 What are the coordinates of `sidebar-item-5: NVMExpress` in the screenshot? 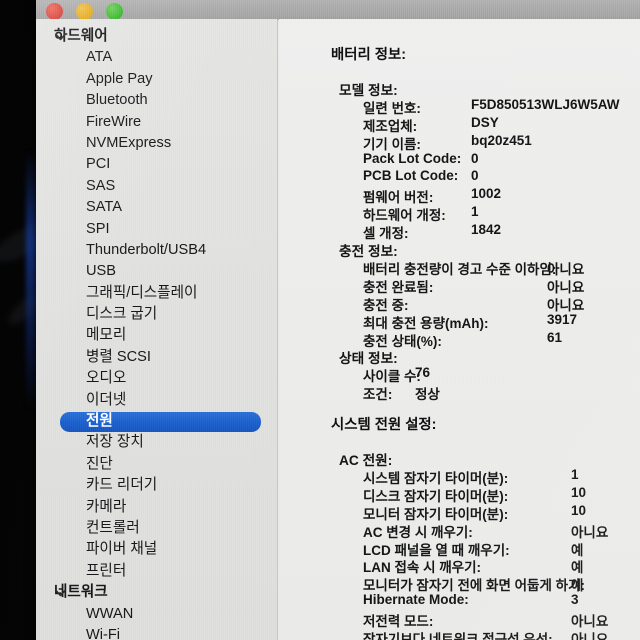 It's located at (156, 143).